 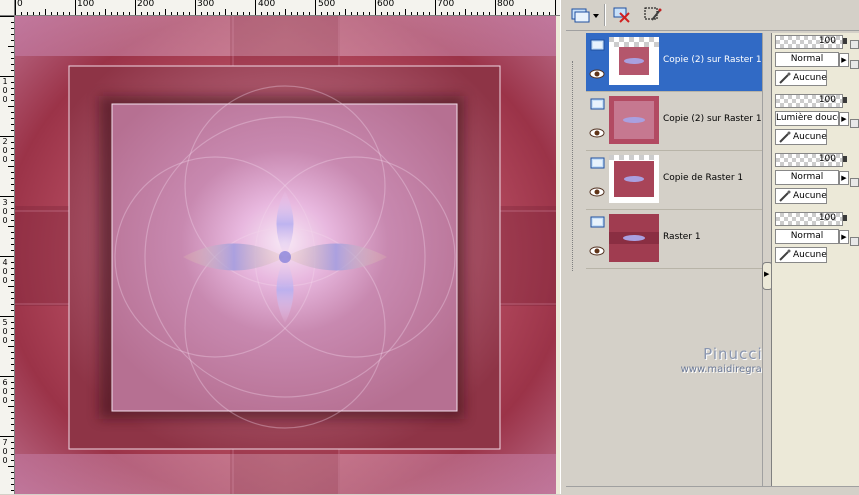 I want to click on edit-layer-icon, so click(x=653, y=14).